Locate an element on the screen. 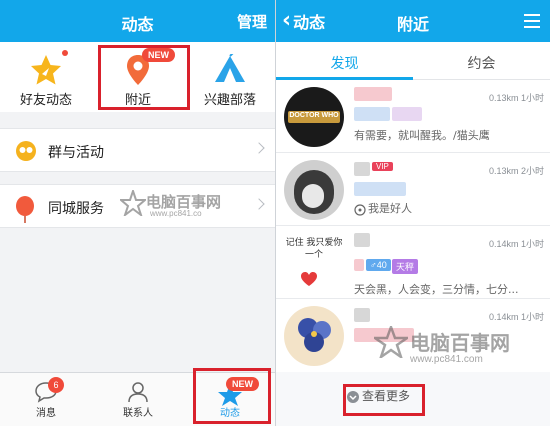 The image size is (550, 426). local-service-label: 同城服务 is located at coordinates (76, 209).